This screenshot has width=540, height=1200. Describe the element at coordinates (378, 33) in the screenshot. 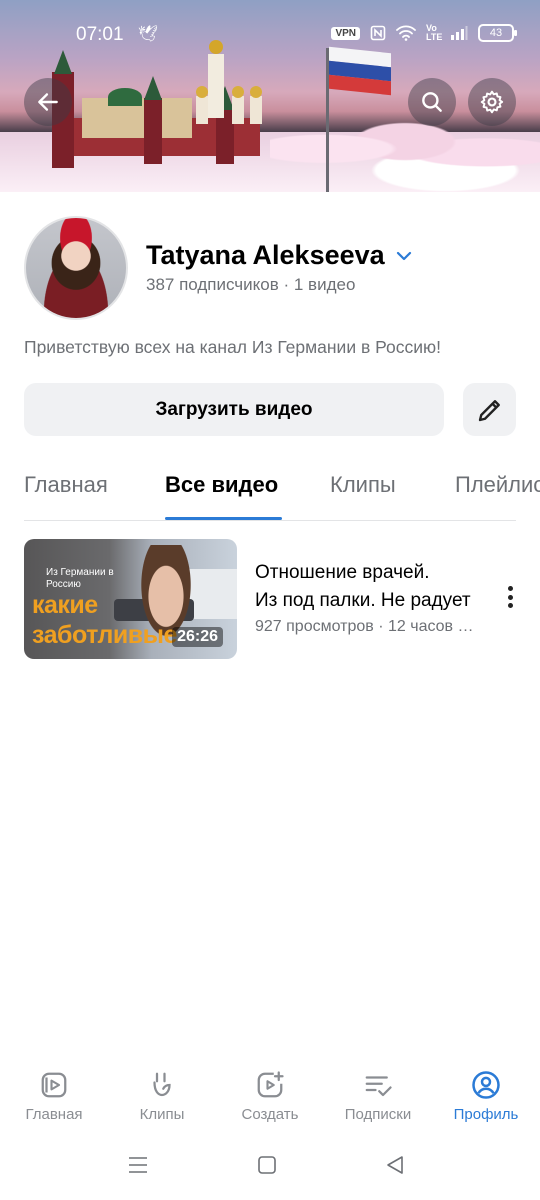

I see `nfc-icon` at that location.